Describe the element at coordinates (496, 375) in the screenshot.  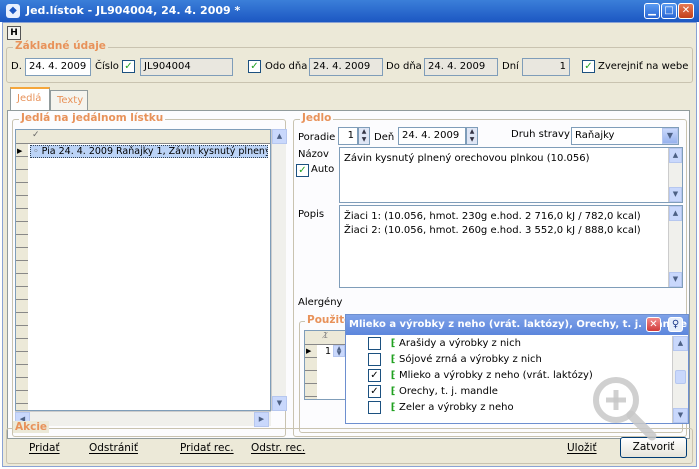
I see `allergen-label: Mlieko a výrobky z neho (vrát. laktózy)` at that location.